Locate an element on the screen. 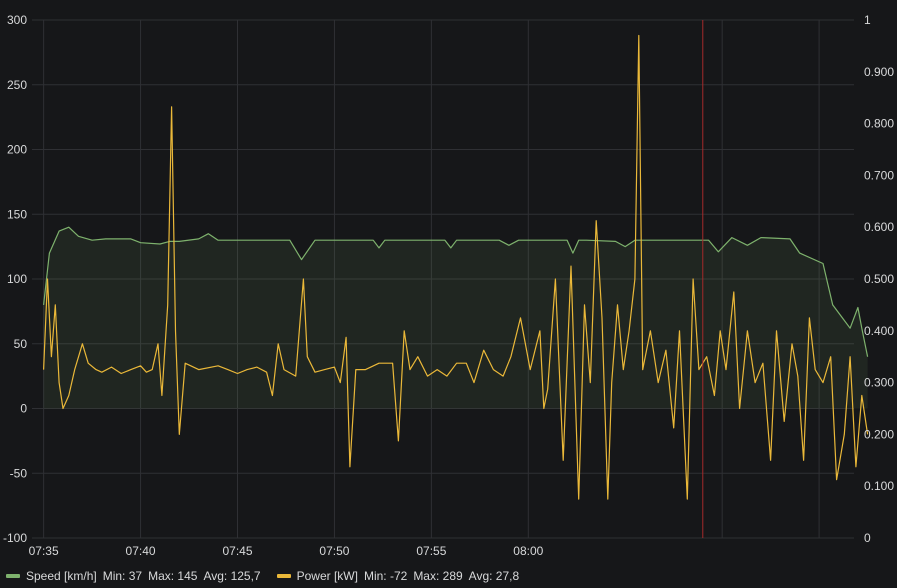 The width and height of the screenshot is (897, 588). right-y-tick-label: 0.100 is located at coordinates (879, 486).